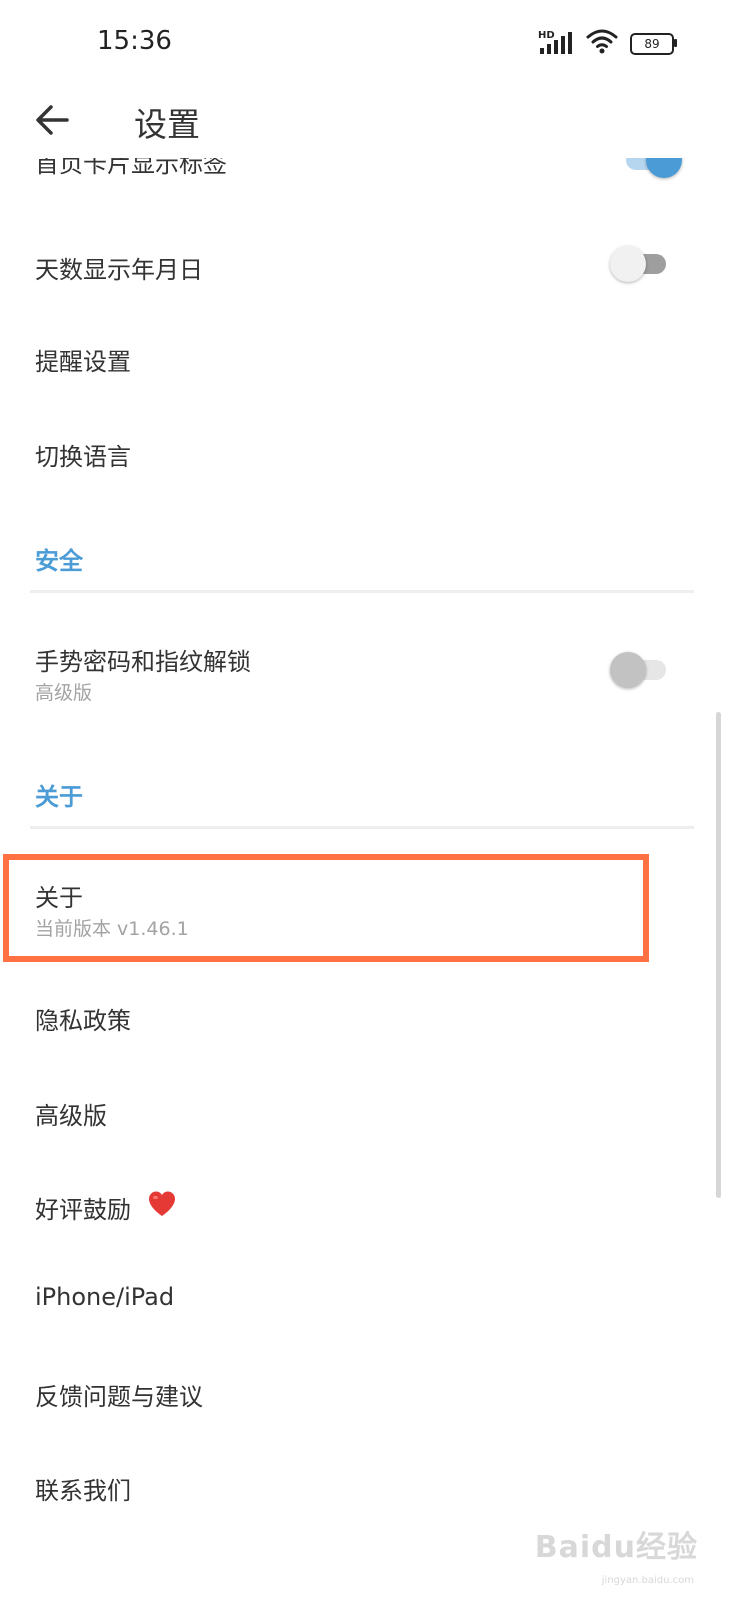 This screenshot has width=738, height=1600. Describe the element at coordinates (71, 1116) in the screenshot. I see `settings-item-label: 高级版` at that location.